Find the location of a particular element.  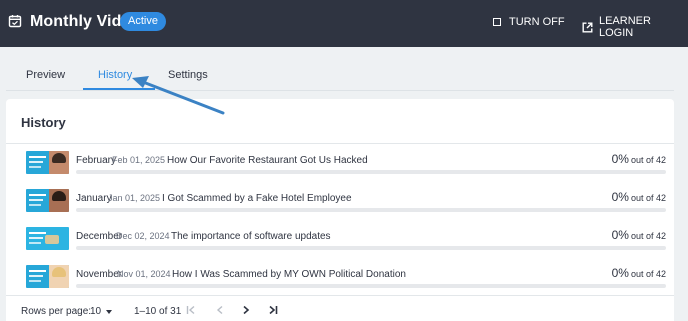

open-external-icon is located at coordinates (587, 27).